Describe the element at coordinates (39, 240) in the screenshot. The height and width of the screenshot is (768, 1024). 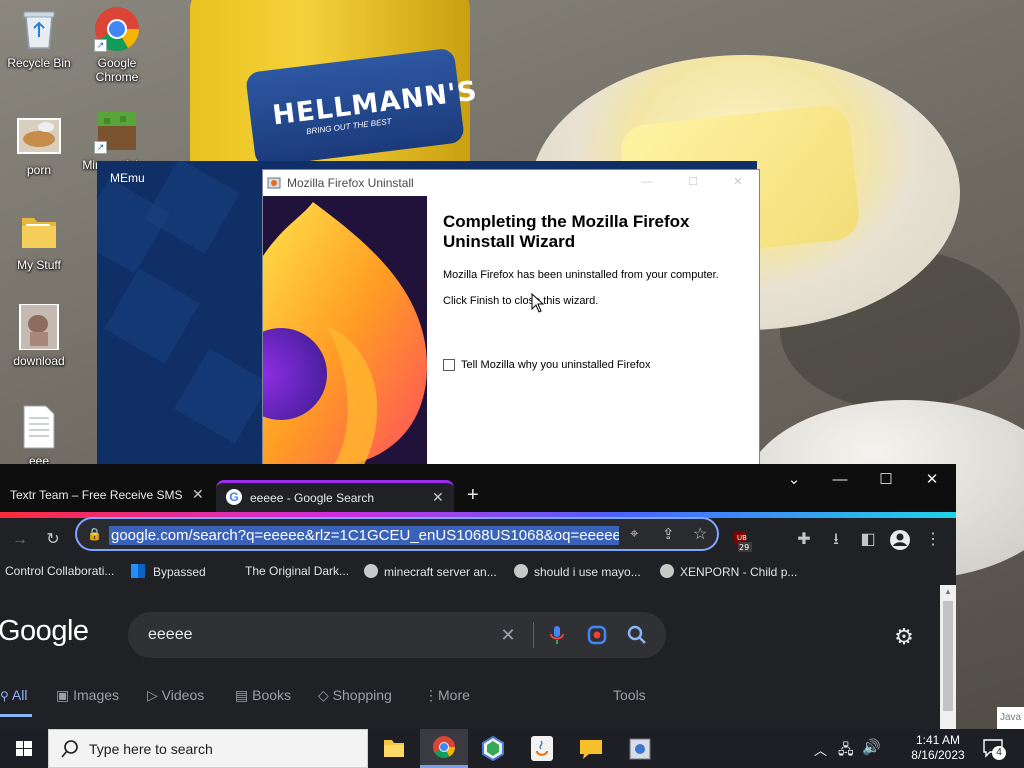
I see `desktop-icon-my-stuff: My Stuff` at that location.